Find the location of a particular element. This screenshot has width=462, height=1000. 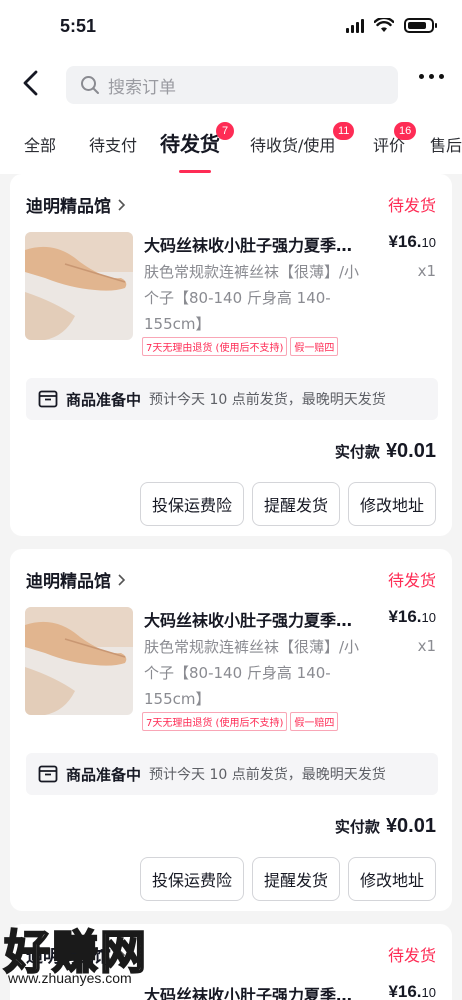

active-tab-indicator is located at coordinates (195, 171).